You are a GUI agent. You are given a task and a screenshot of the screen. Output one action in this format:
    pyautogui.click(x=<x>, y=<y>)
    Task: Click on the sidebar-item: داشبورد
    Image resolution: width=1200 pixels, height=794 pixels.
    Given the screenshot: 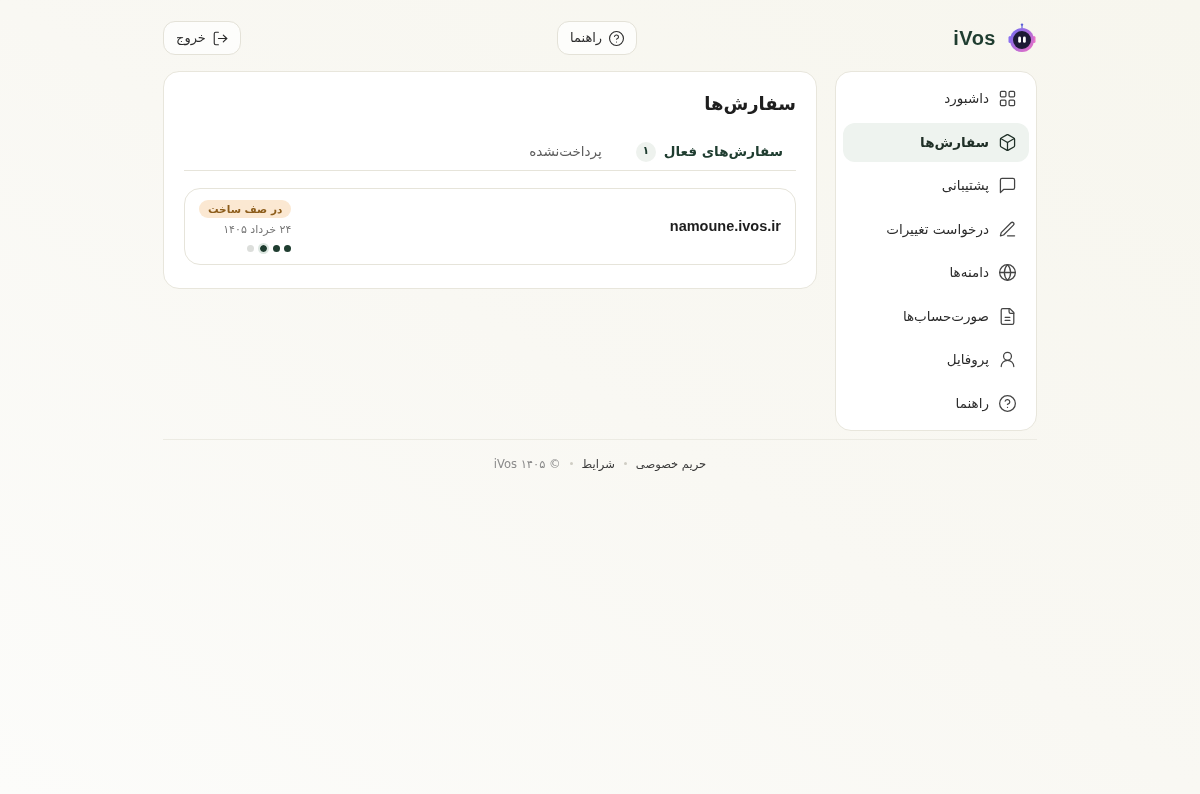 What is the action you would take?
    pyautogui.click(x=936, y=98)
    